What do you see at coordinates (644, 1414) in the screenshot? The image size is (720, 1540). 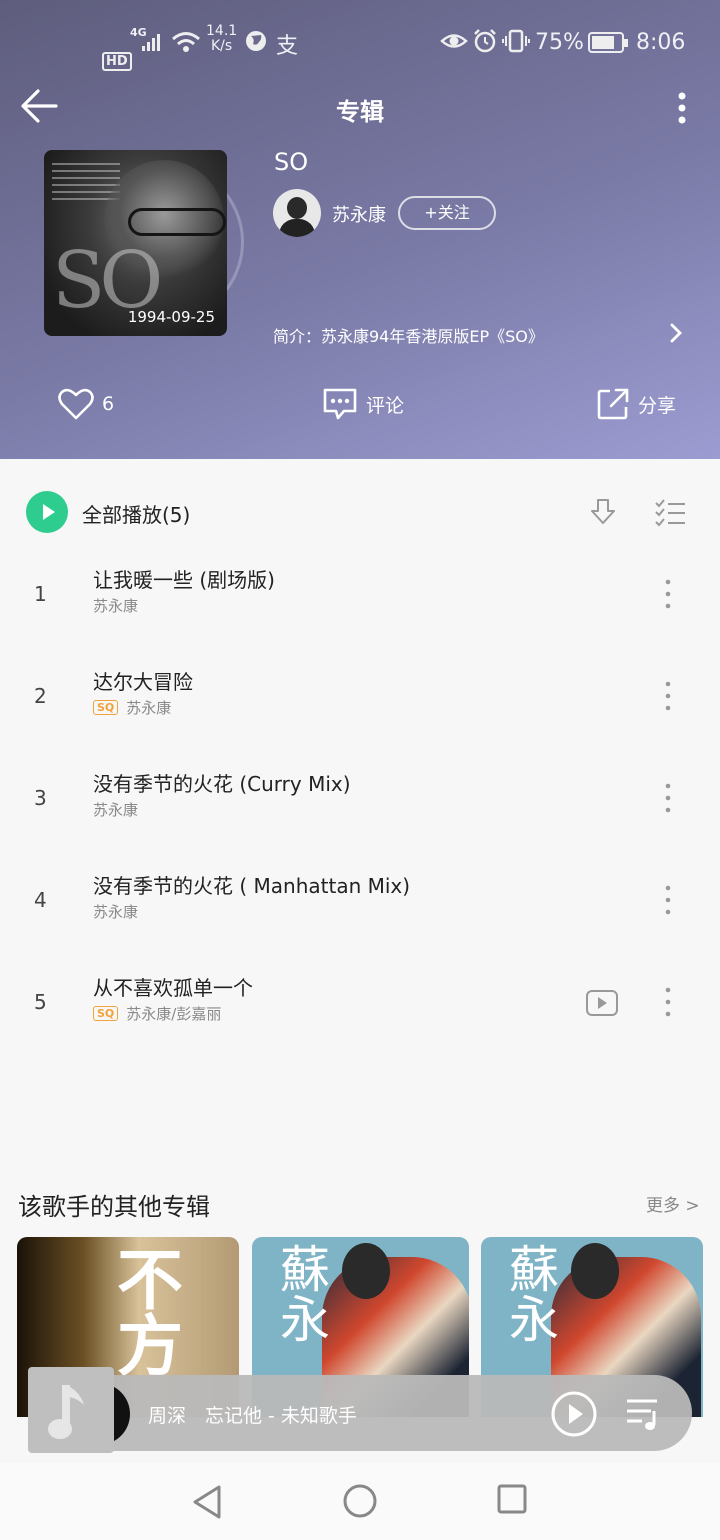 I see `playlist-icon` at bounding box center [644, 1414].